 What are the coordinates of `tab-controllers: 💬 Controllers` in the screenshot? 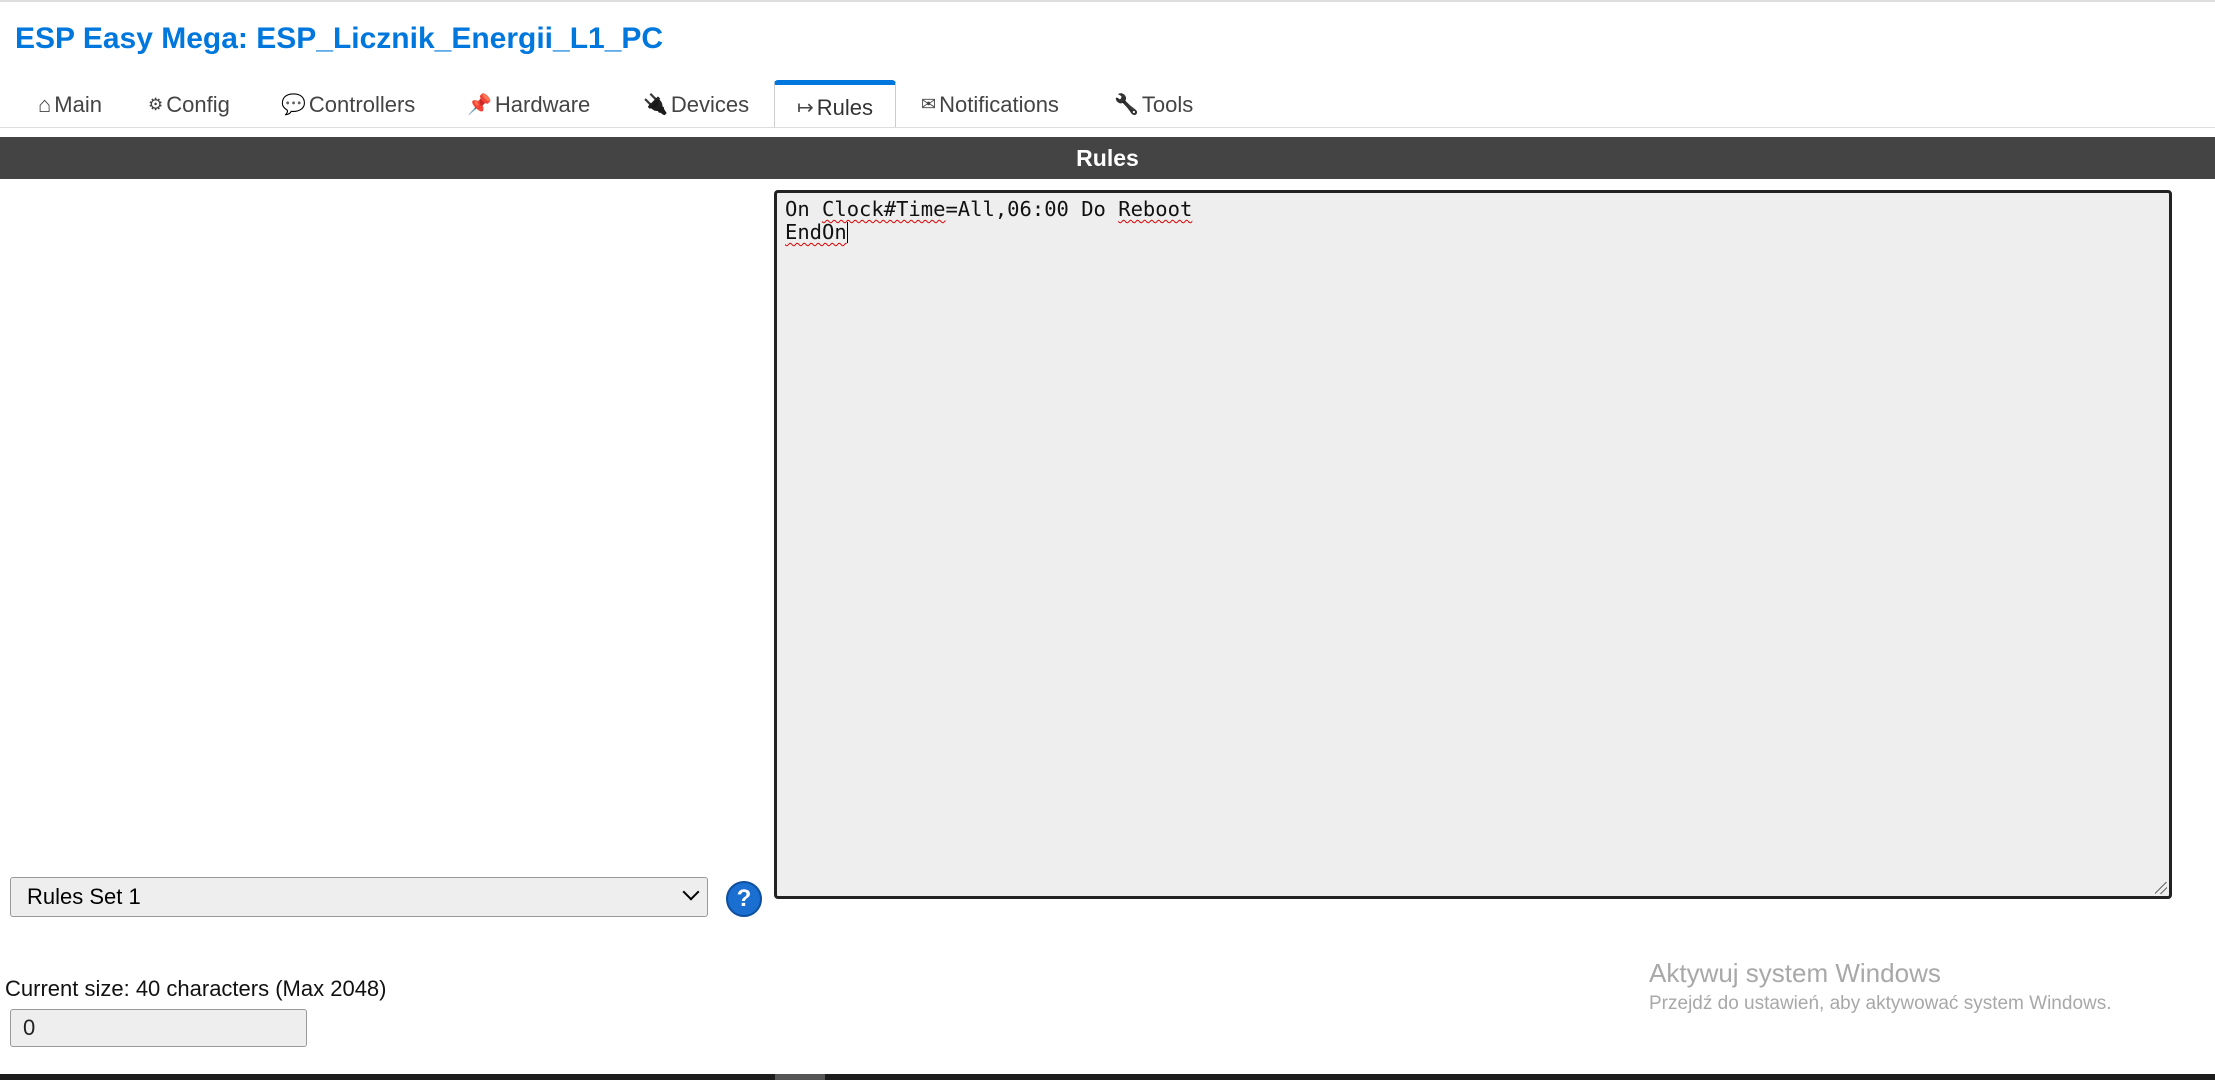 It's located at (348, 110).